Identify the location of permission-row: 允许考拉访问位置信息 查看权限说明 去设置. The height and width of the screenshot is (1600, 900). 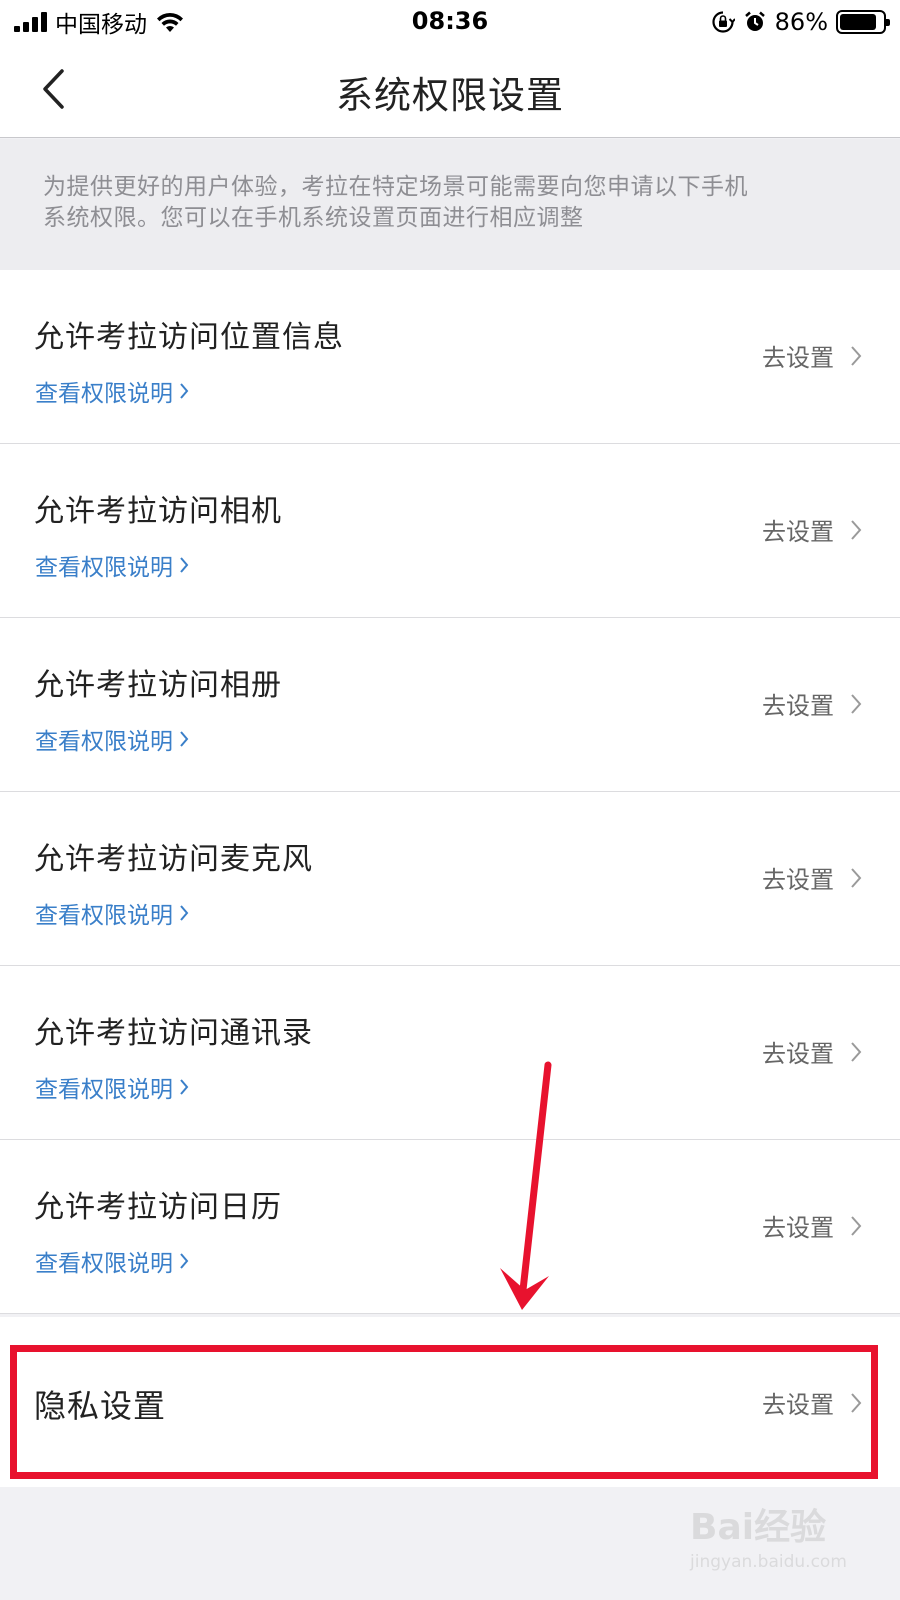
(450, 357).